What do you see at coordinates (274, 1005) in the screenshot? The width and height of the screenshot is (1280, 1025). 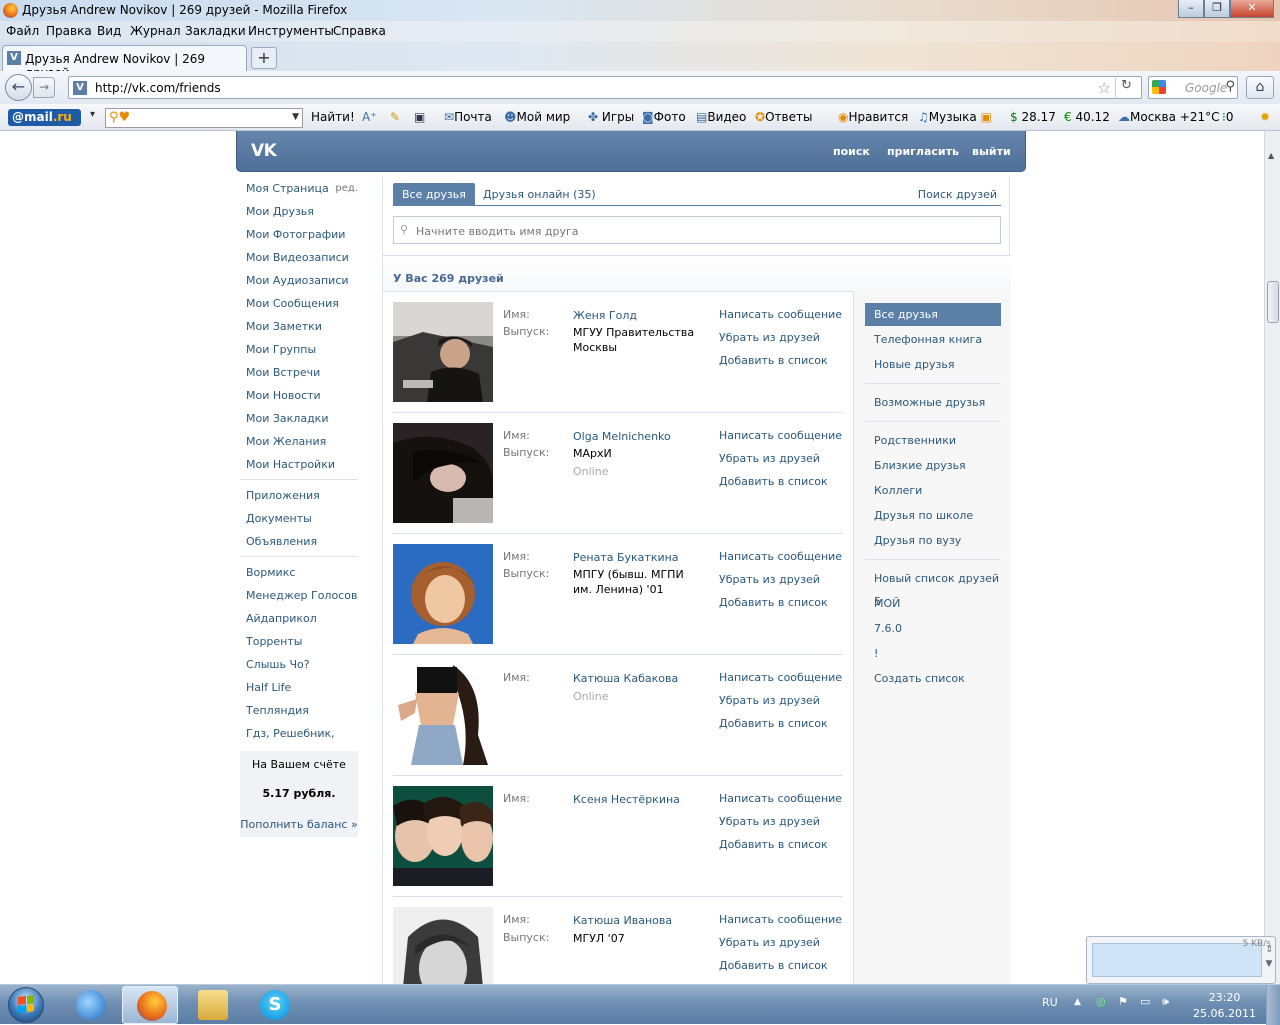 I see `taskbar-skype: S` at bounding box center [274, 1005].